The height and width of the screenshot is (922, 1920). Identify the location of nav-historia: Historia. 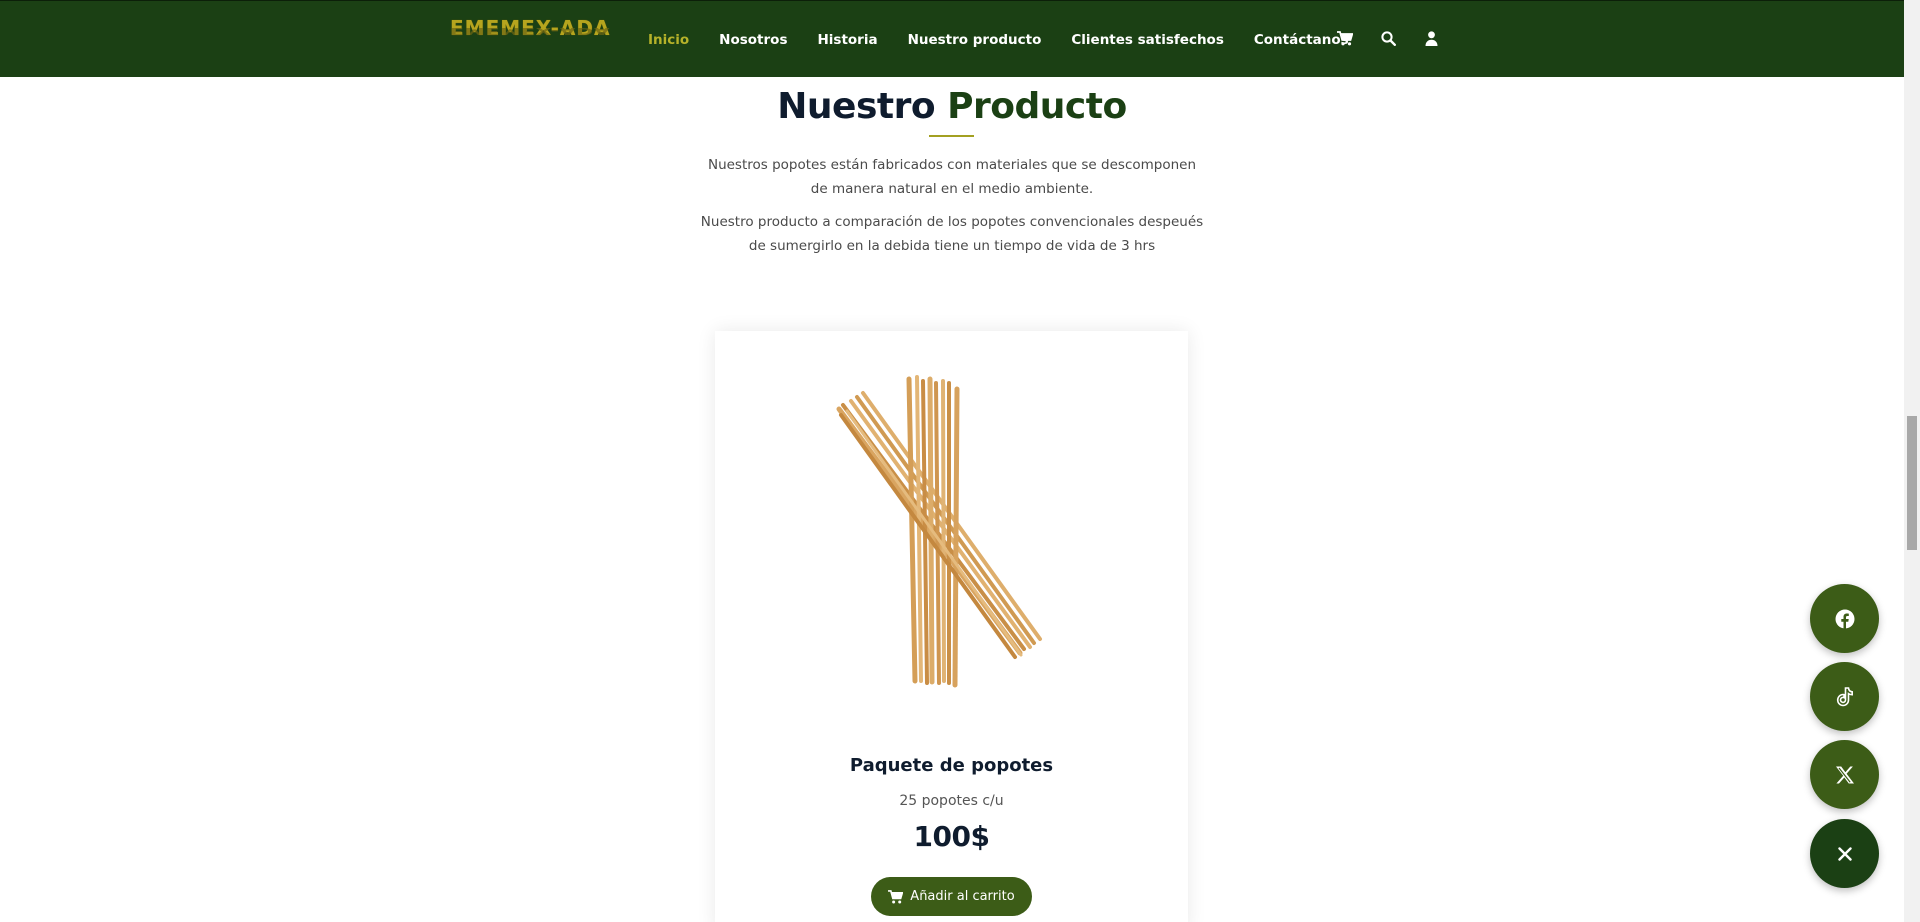
(847, 40).